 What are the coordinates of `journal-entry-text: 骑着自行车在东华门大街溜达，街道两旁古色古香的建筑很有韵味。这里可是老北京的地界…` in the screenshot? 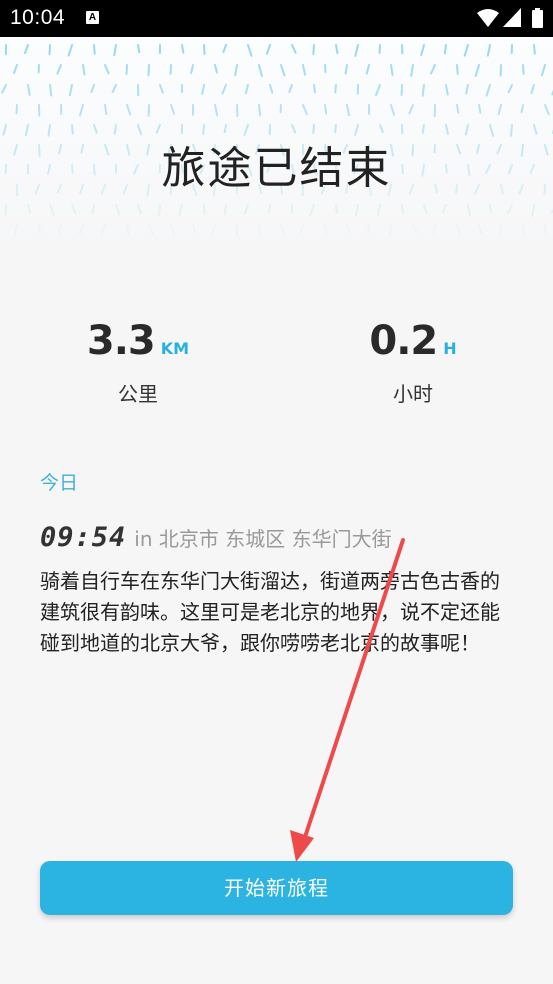 It's located at (270, 612).